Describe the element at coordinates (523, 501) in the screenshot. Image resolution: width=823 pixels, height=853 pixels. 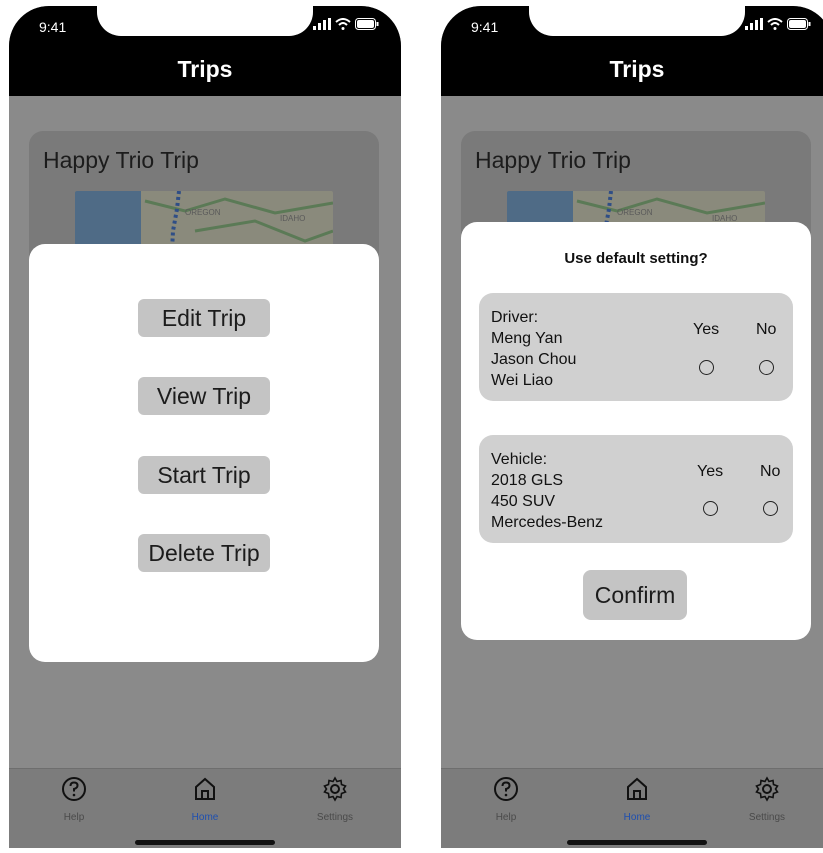
I see `vehicle-line: 450 SUV` at that location.